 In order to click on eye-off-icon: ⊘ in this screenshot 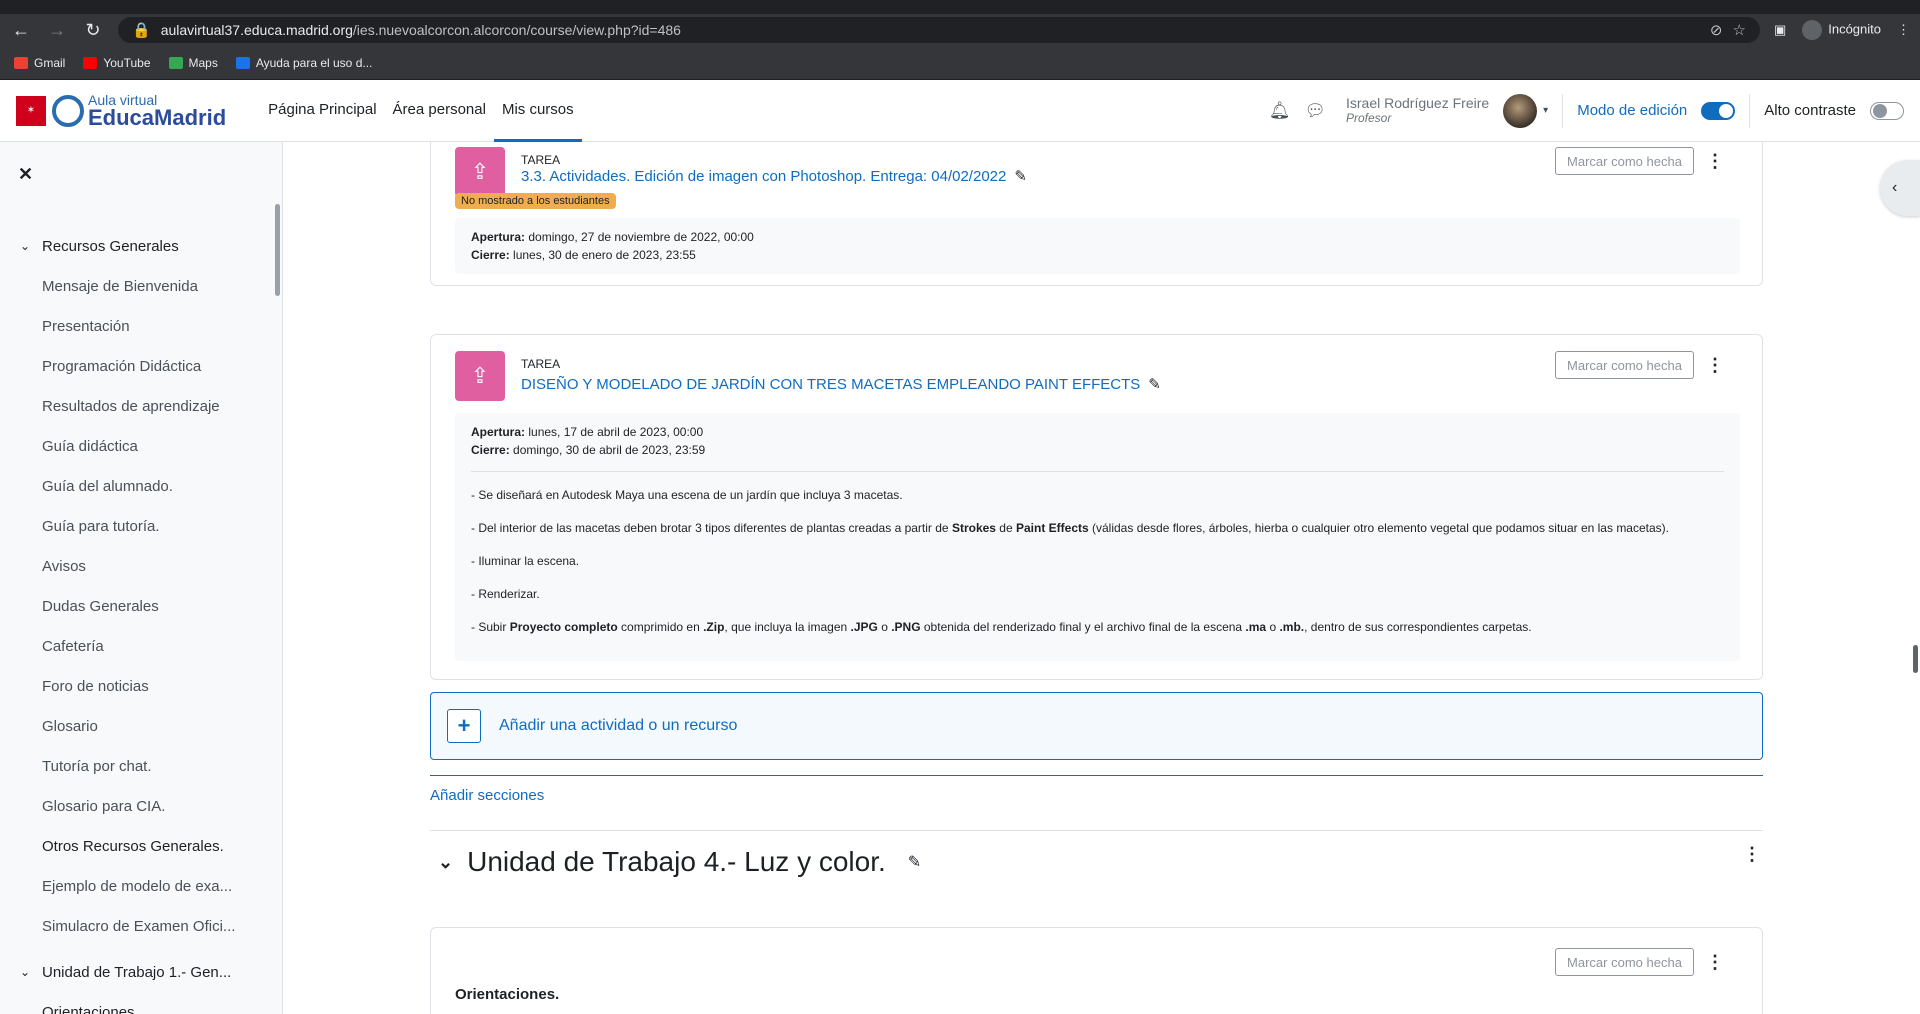, I will do `click(1716, 30)`.